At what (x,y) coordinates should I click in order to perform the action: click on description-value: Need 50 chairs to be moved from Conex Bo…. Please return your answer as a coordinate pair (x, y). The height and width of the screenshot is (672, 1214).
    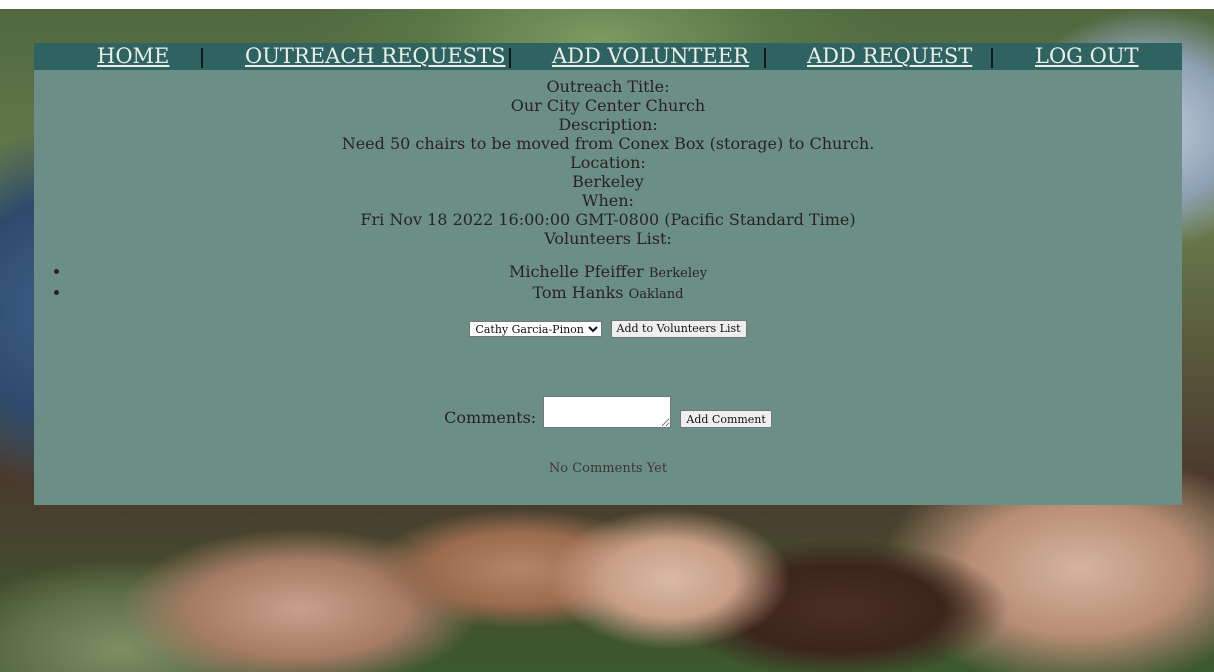
    Looking at the image, I should click on (608, 143).